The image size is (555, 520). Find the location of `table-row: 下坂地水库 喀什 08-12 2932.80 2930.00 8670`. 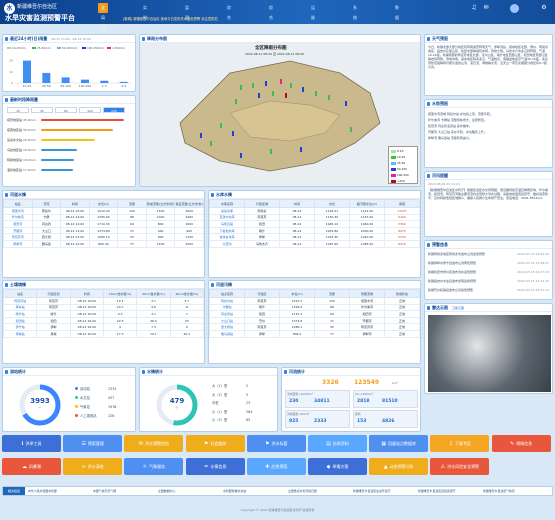

table-row: 下坂地水库 喀什 08-12 2932.80 2930.00 8670 is located at coordinates (314, 230).